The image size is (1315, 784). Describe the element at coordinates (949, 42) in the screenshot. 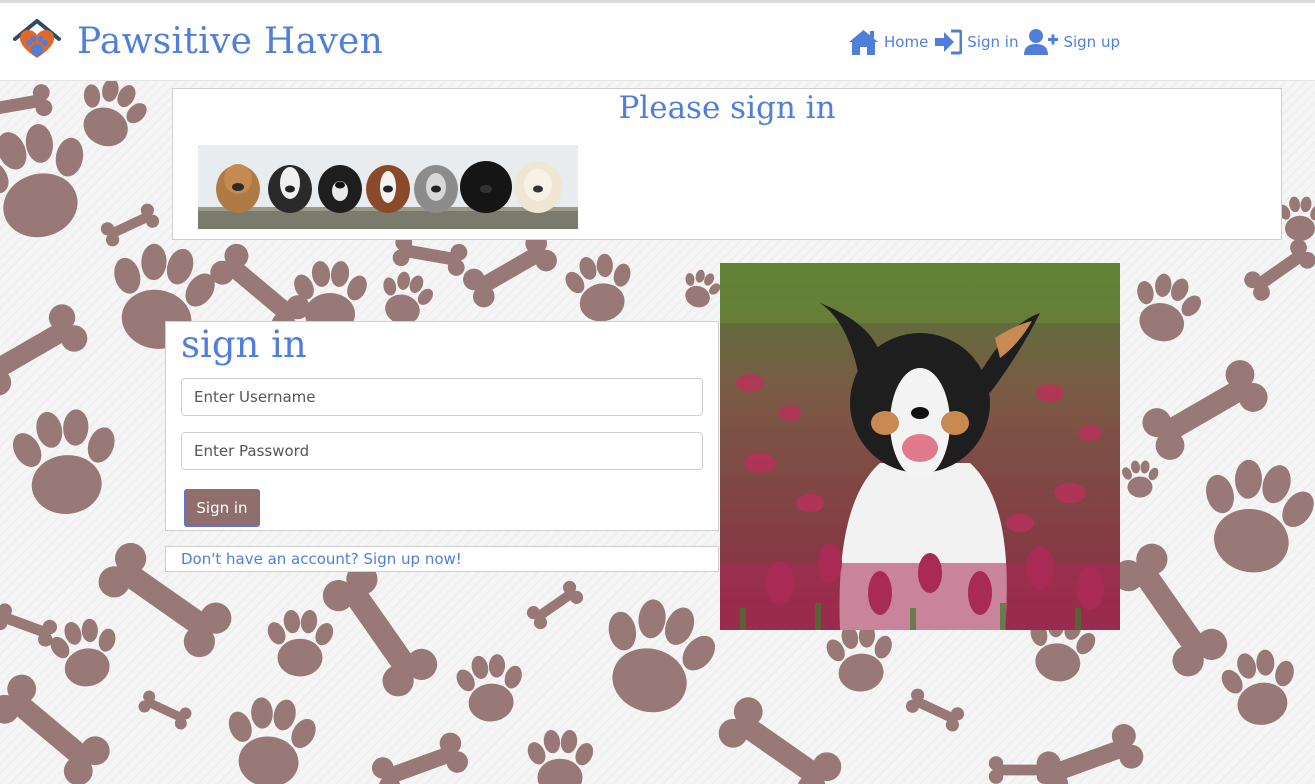

I see `sign-in-icon` at that location.